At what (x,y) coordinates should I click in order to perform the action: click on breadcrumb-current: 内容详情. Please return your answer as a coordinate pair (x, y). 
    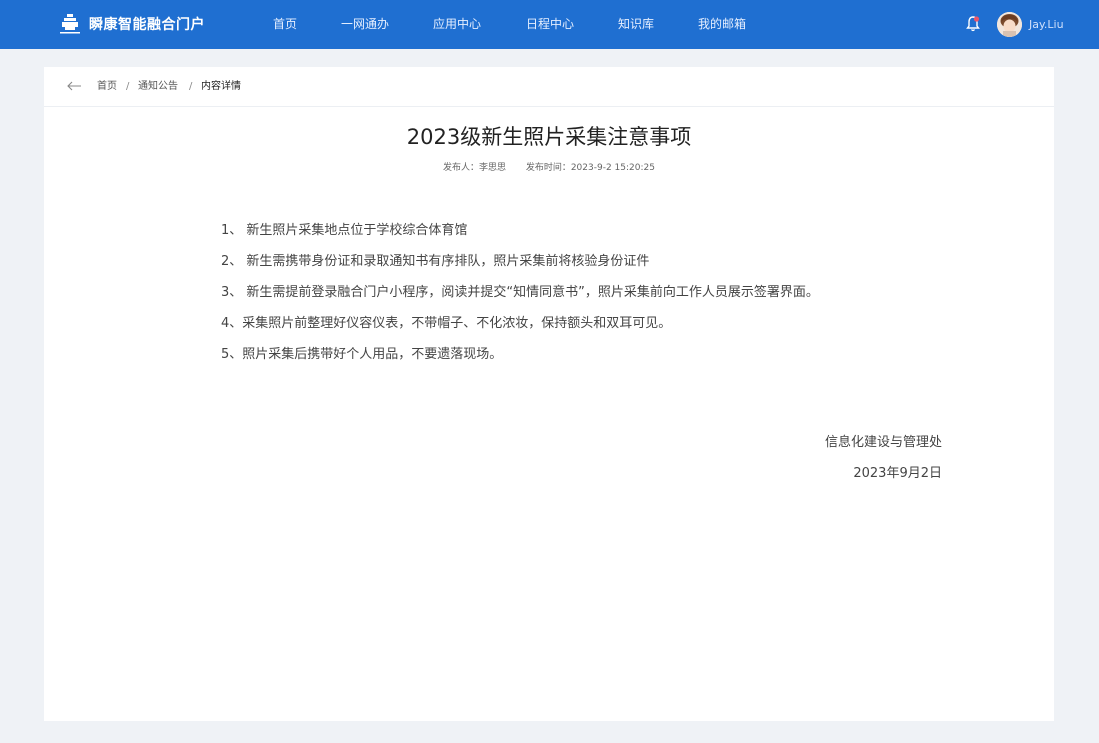
    Looking at the image, I should click on (221, 86).